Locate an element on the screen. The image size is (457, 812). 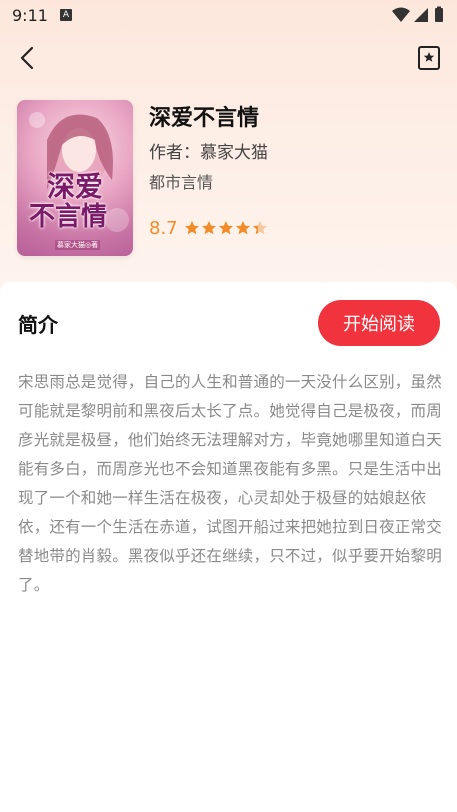
back-button is located at coordinates (28, 58).